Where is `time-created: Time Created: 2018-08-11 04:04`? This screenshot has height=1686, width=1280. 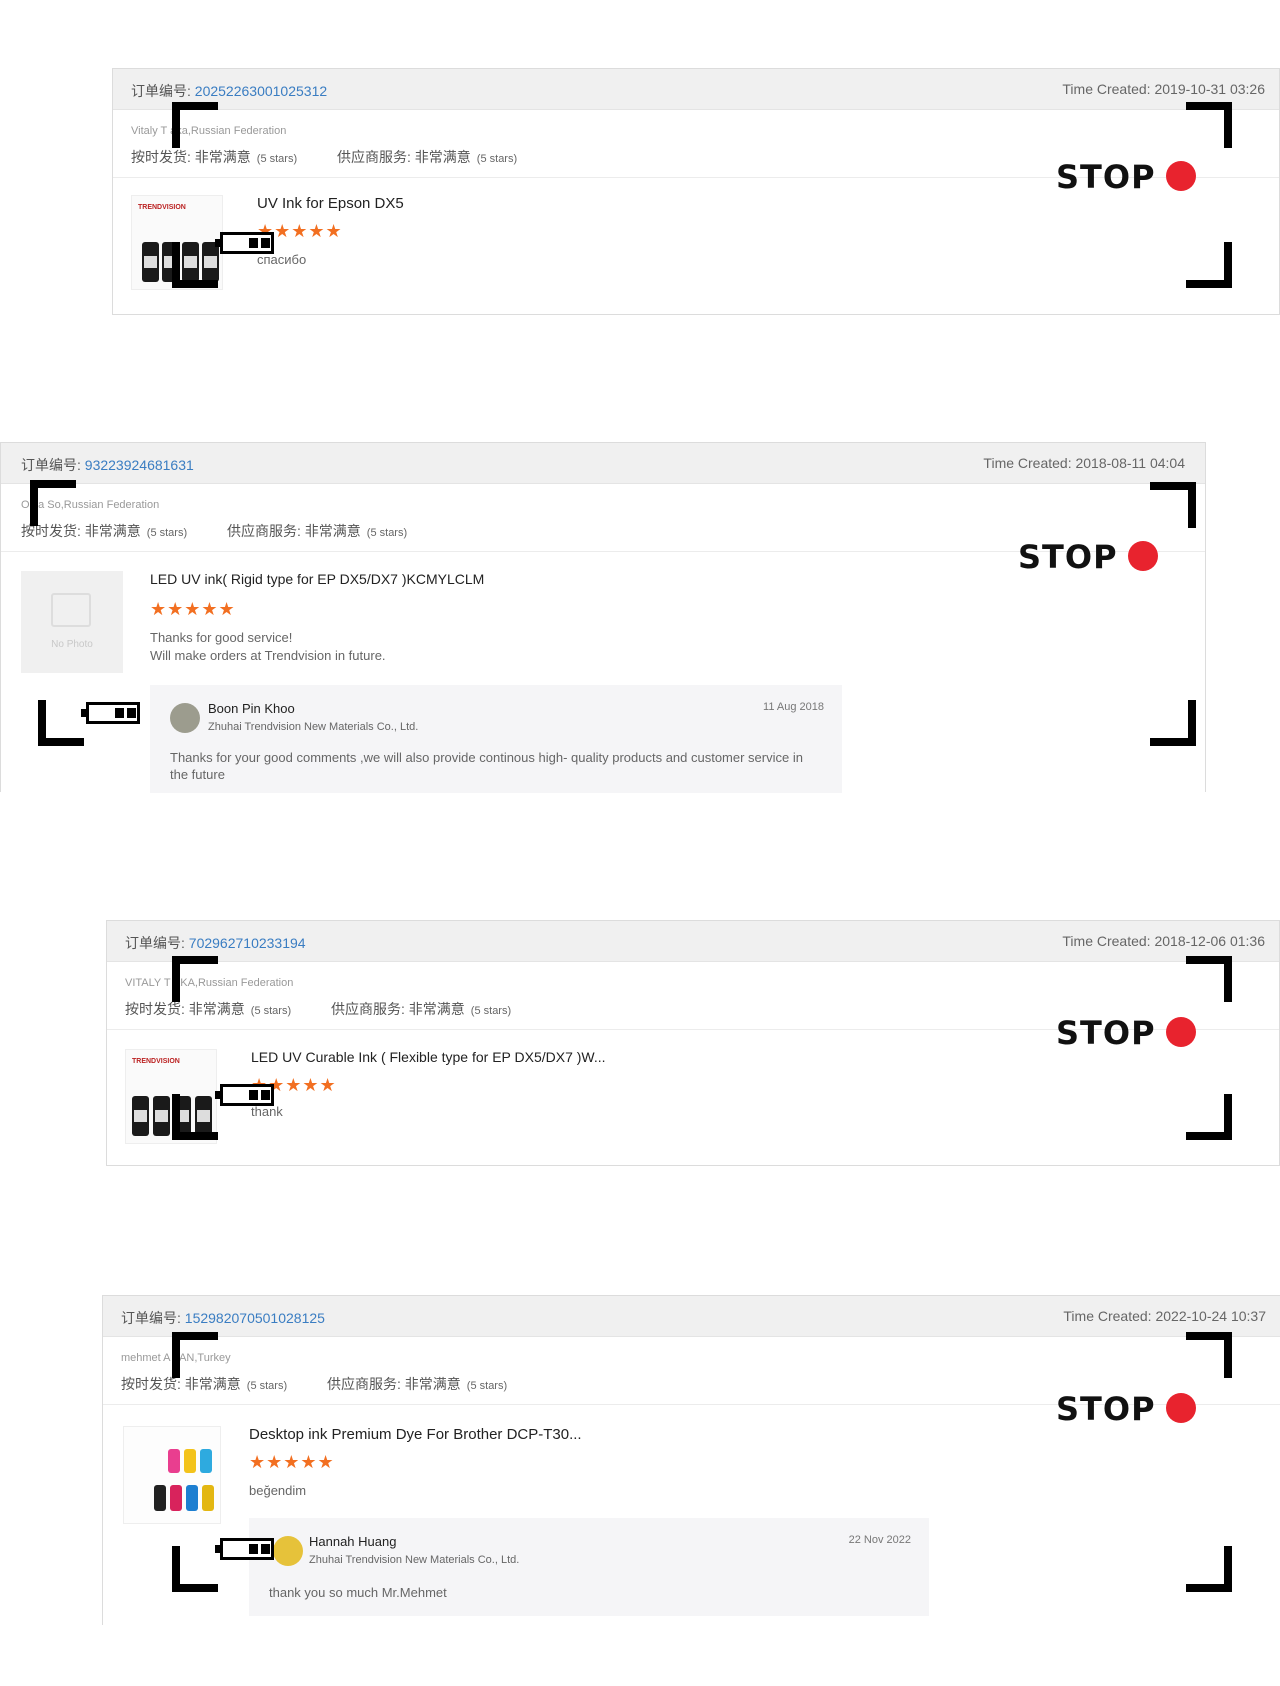
time-created: Time Created: 2018-08-11 04:04 is located at coordinates (1084, 463).